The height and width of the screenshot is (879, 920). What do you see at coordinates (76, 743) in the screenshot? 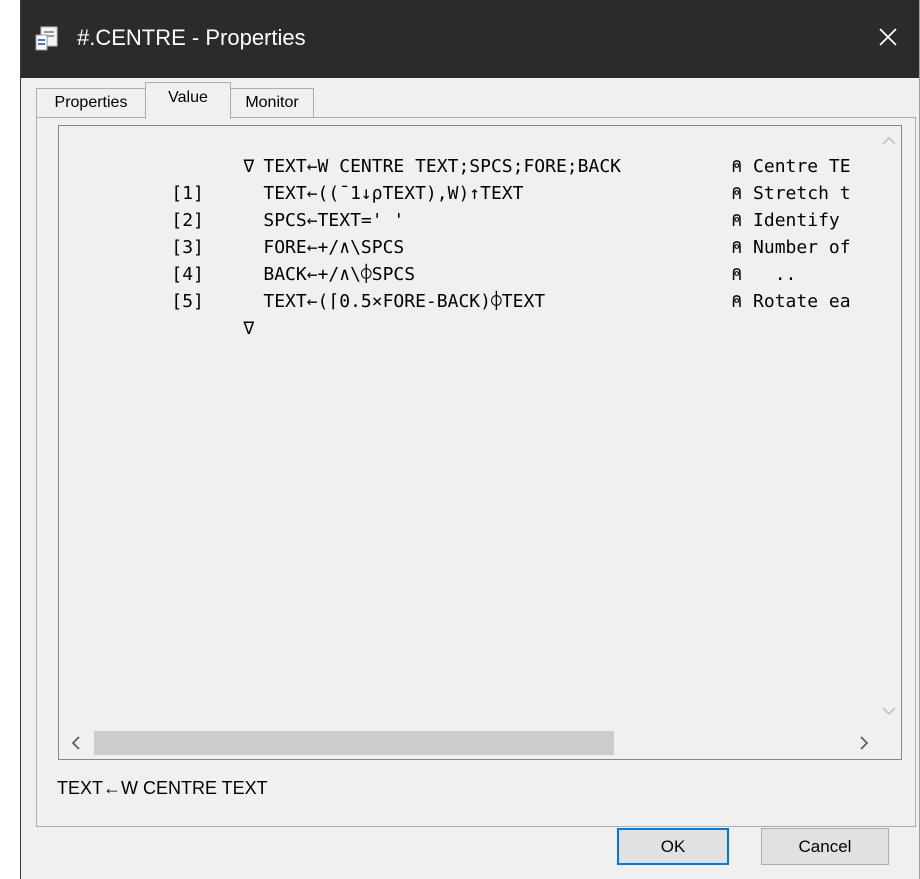
I see `chevron-left-icon` at bounding box center [76, 743].